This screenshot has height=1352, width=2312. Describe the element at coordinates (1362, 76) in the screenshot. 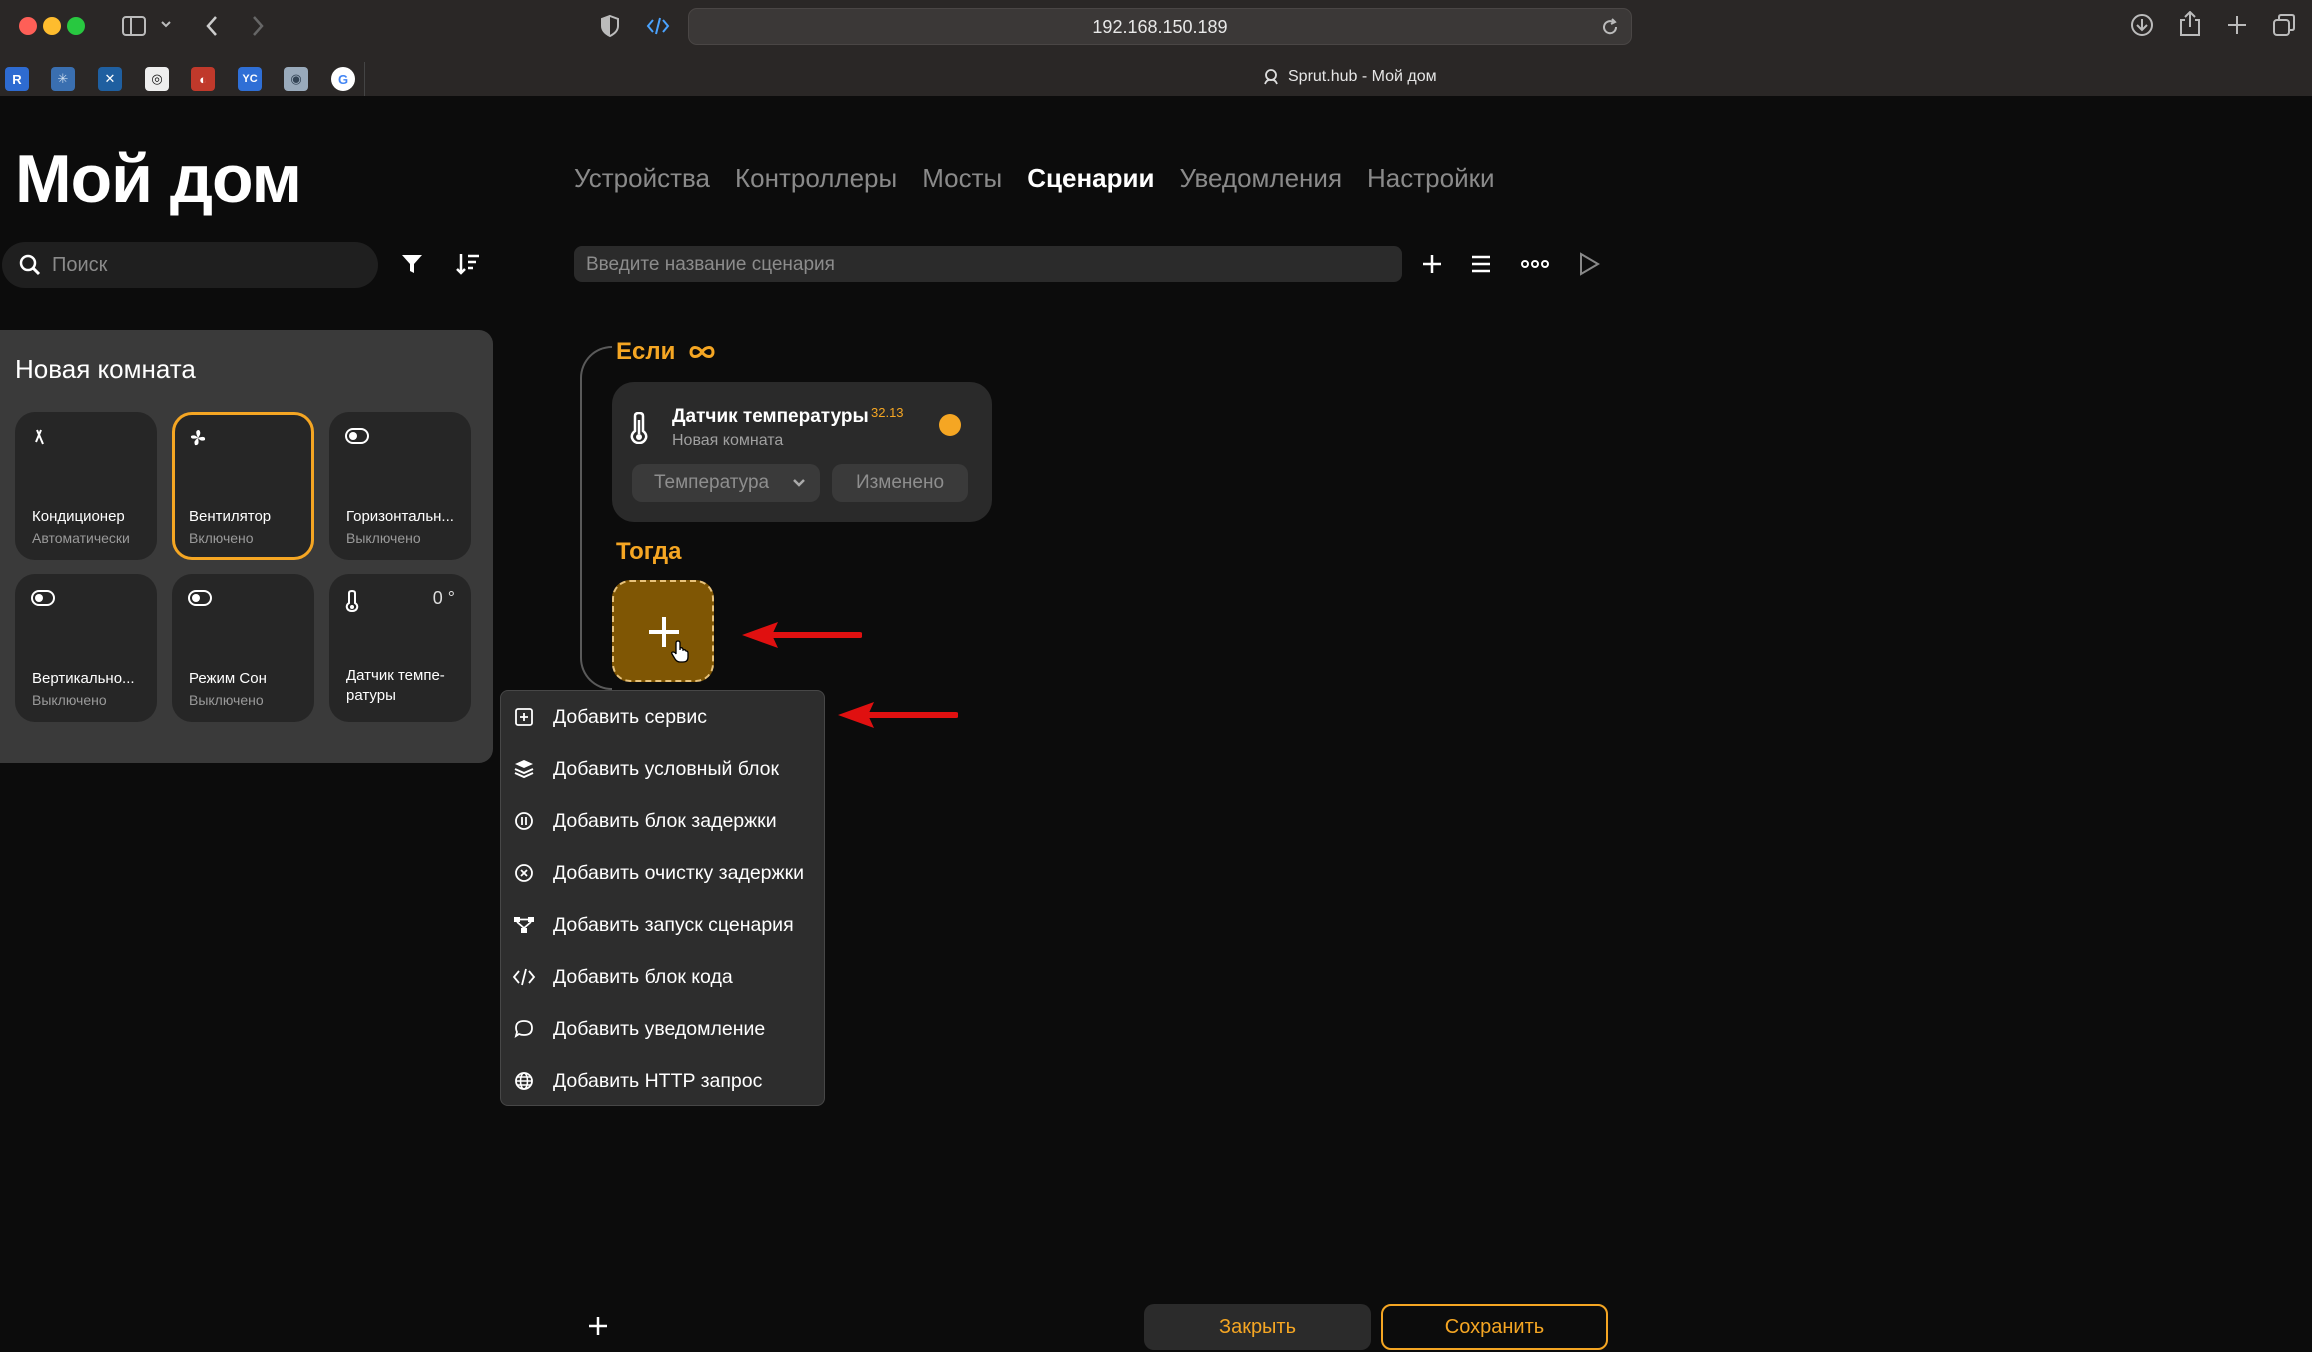

I see `tab-title: Sprut.hub - Мой дом` at that location.